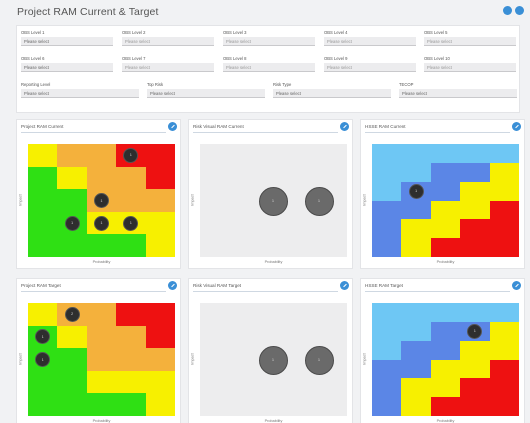 The width and height of the screenshot is (530, 423). What do you see at coordinates (507, 10) in the screenshot?
I see `refresh-icon` at bounding box center [507, 10].